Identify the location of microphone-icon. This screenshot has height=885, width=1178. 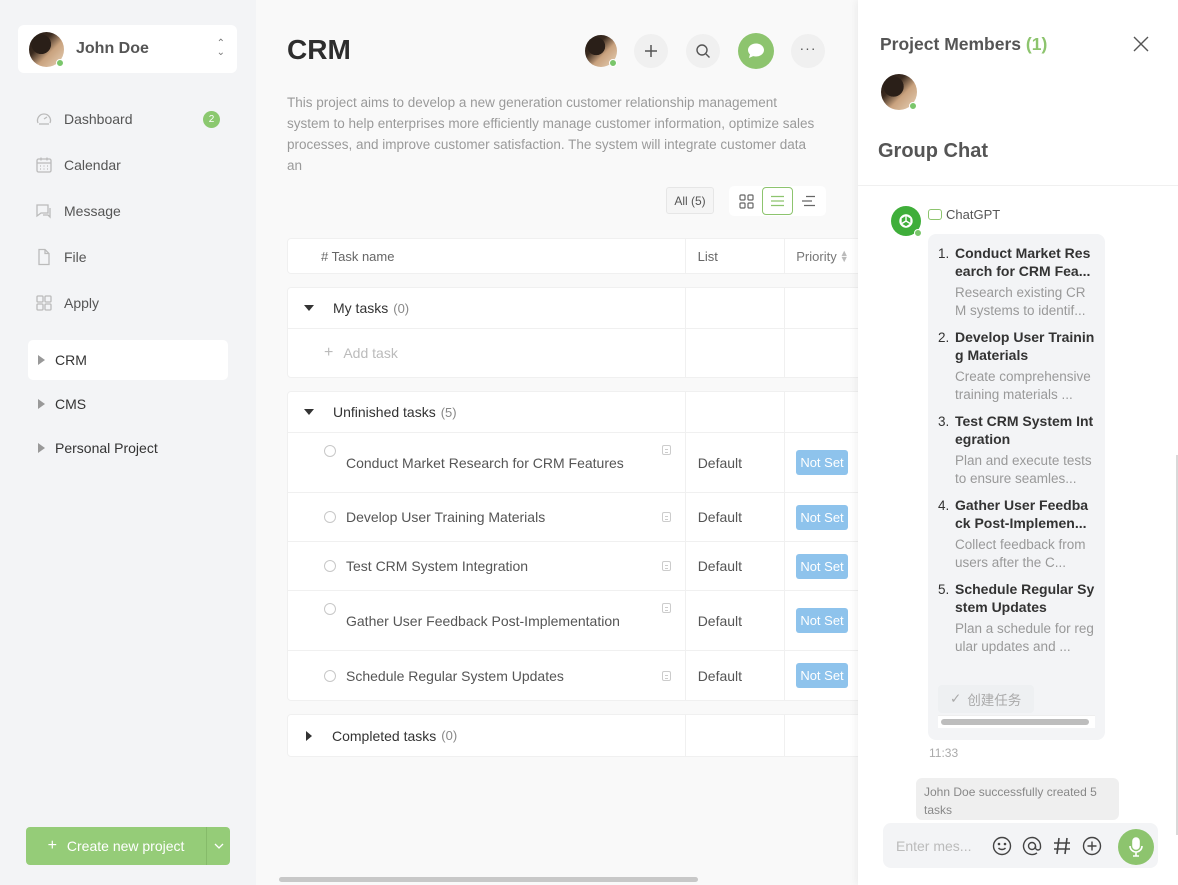
(1136, 847).